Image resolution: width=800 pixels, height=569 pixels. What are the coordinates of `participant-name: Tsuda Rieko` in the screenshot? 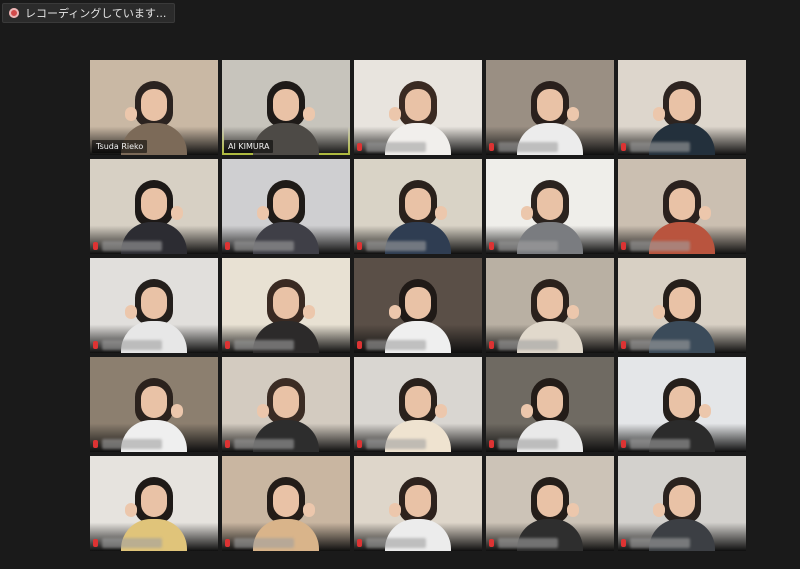 It's located at (120, 146).